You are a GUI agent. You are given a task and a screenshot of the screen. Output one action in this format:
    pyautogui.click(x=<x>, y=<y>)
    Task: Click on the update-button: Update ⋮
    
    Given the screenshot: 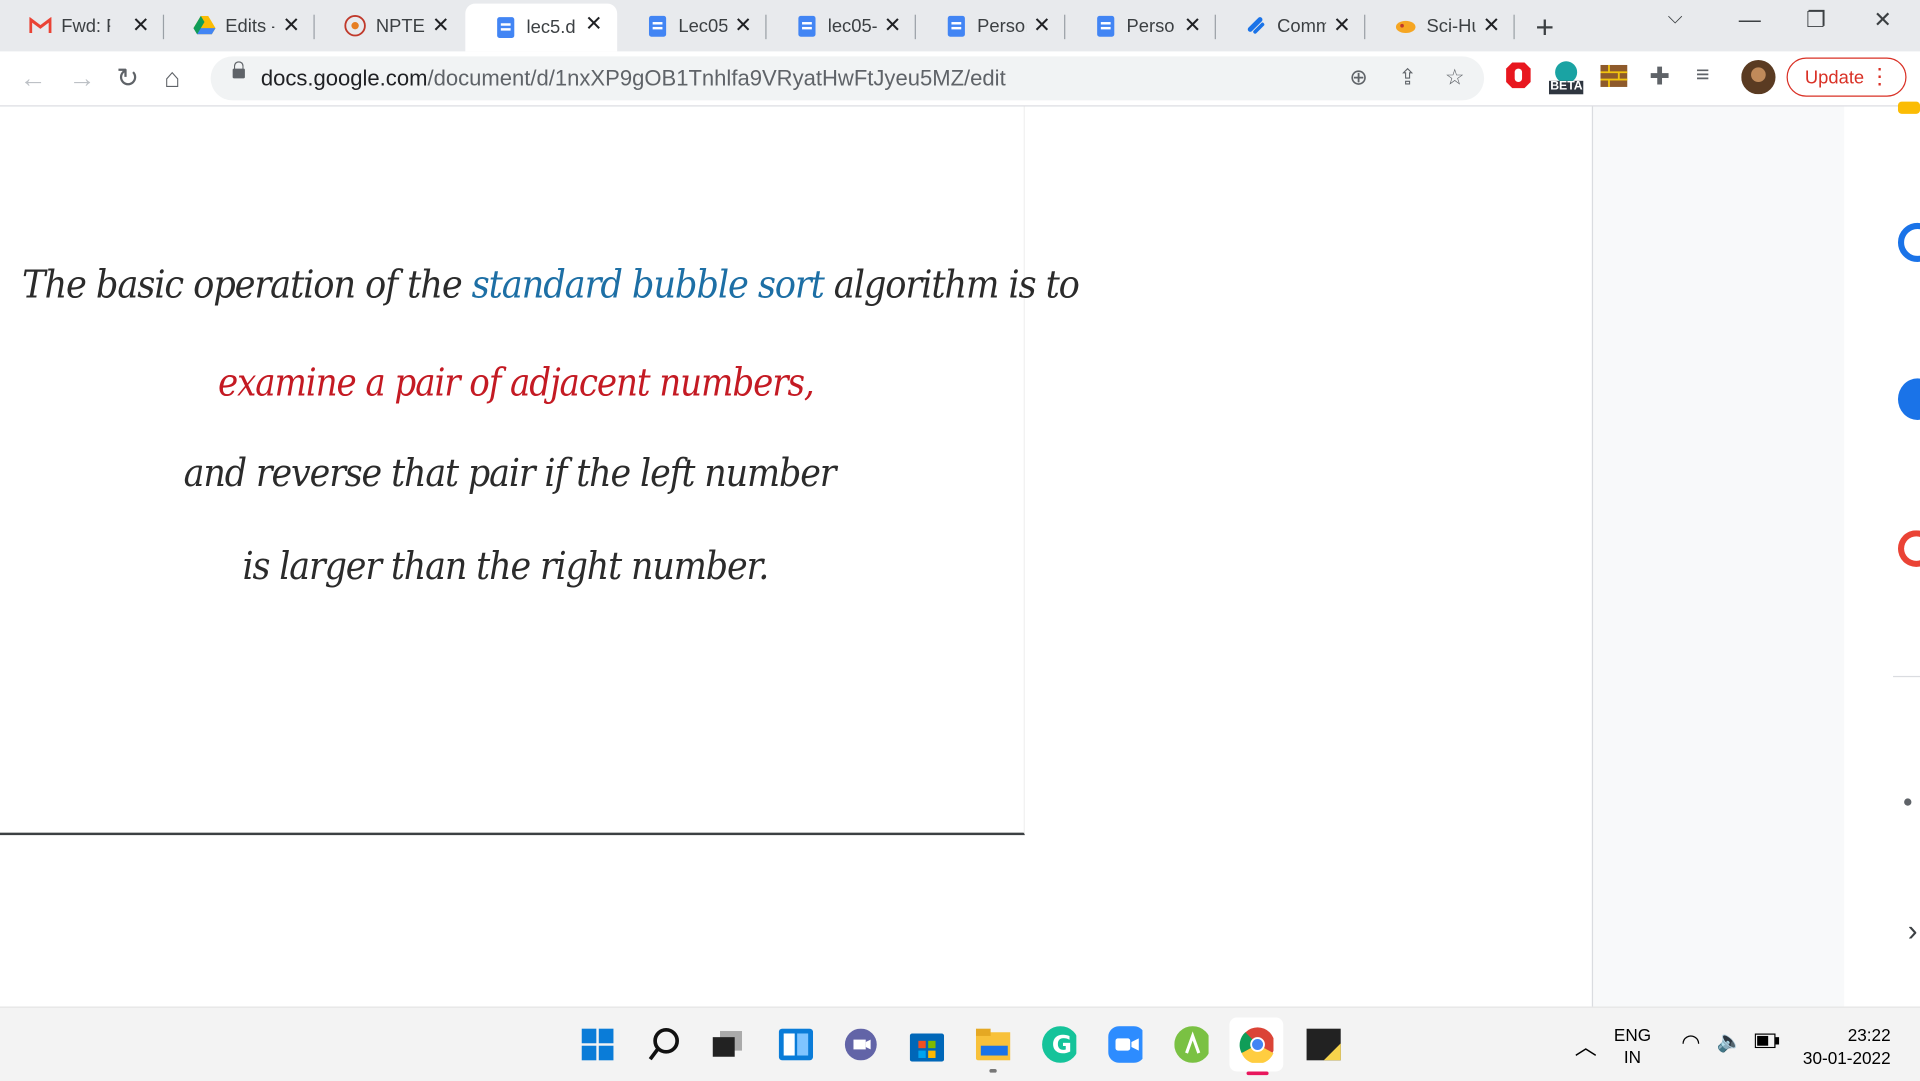 What is the action you would take?
    pyautogui.click(x=1846, y=77)
    